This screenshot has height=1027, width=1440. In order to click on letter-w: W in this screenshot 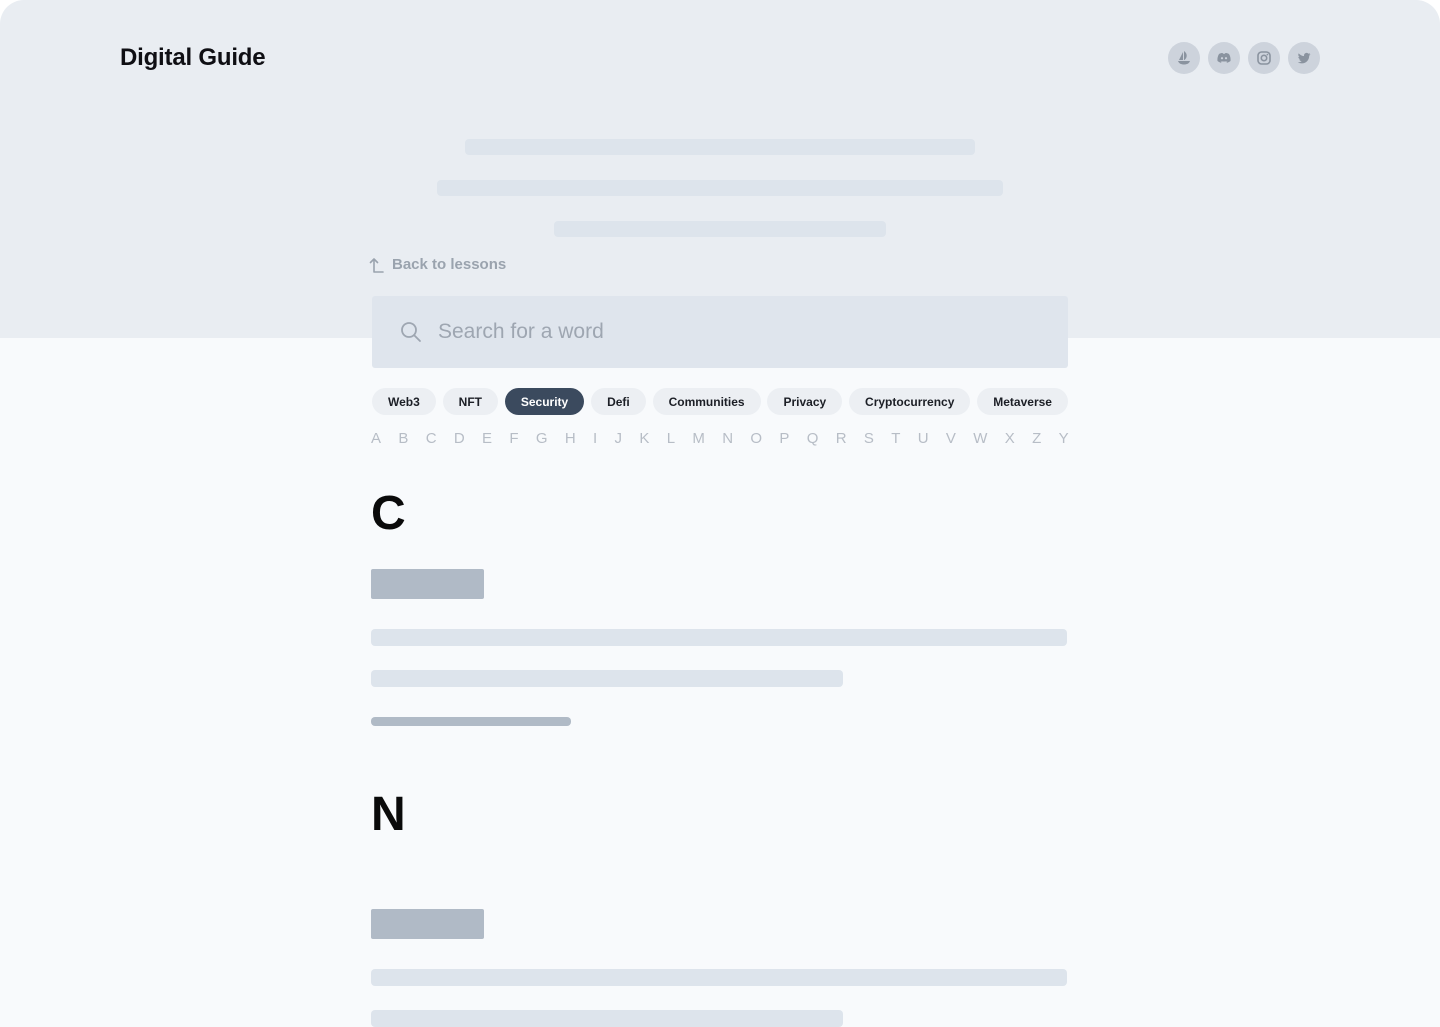, I will do `click(980, 439)`.